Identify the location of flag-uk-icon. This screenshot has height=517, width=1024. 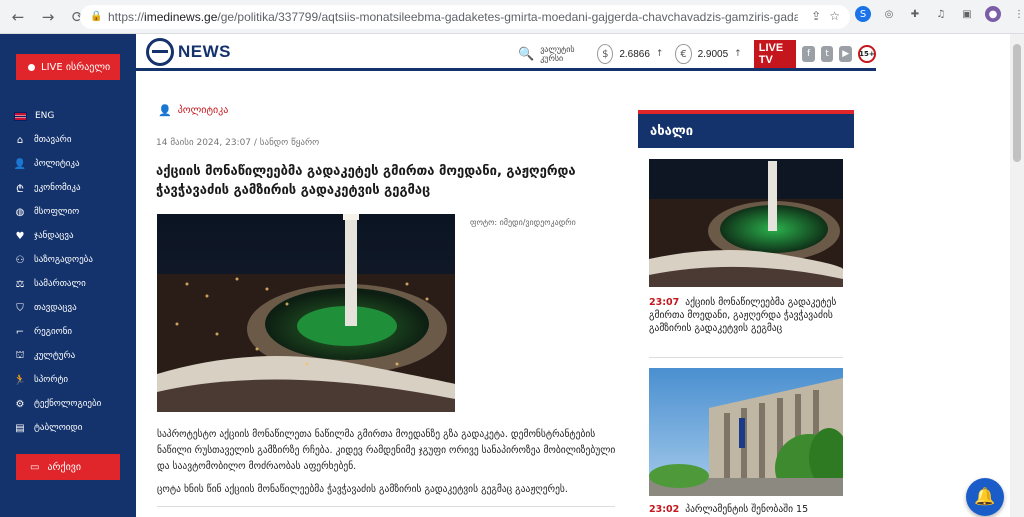
(20, 116).